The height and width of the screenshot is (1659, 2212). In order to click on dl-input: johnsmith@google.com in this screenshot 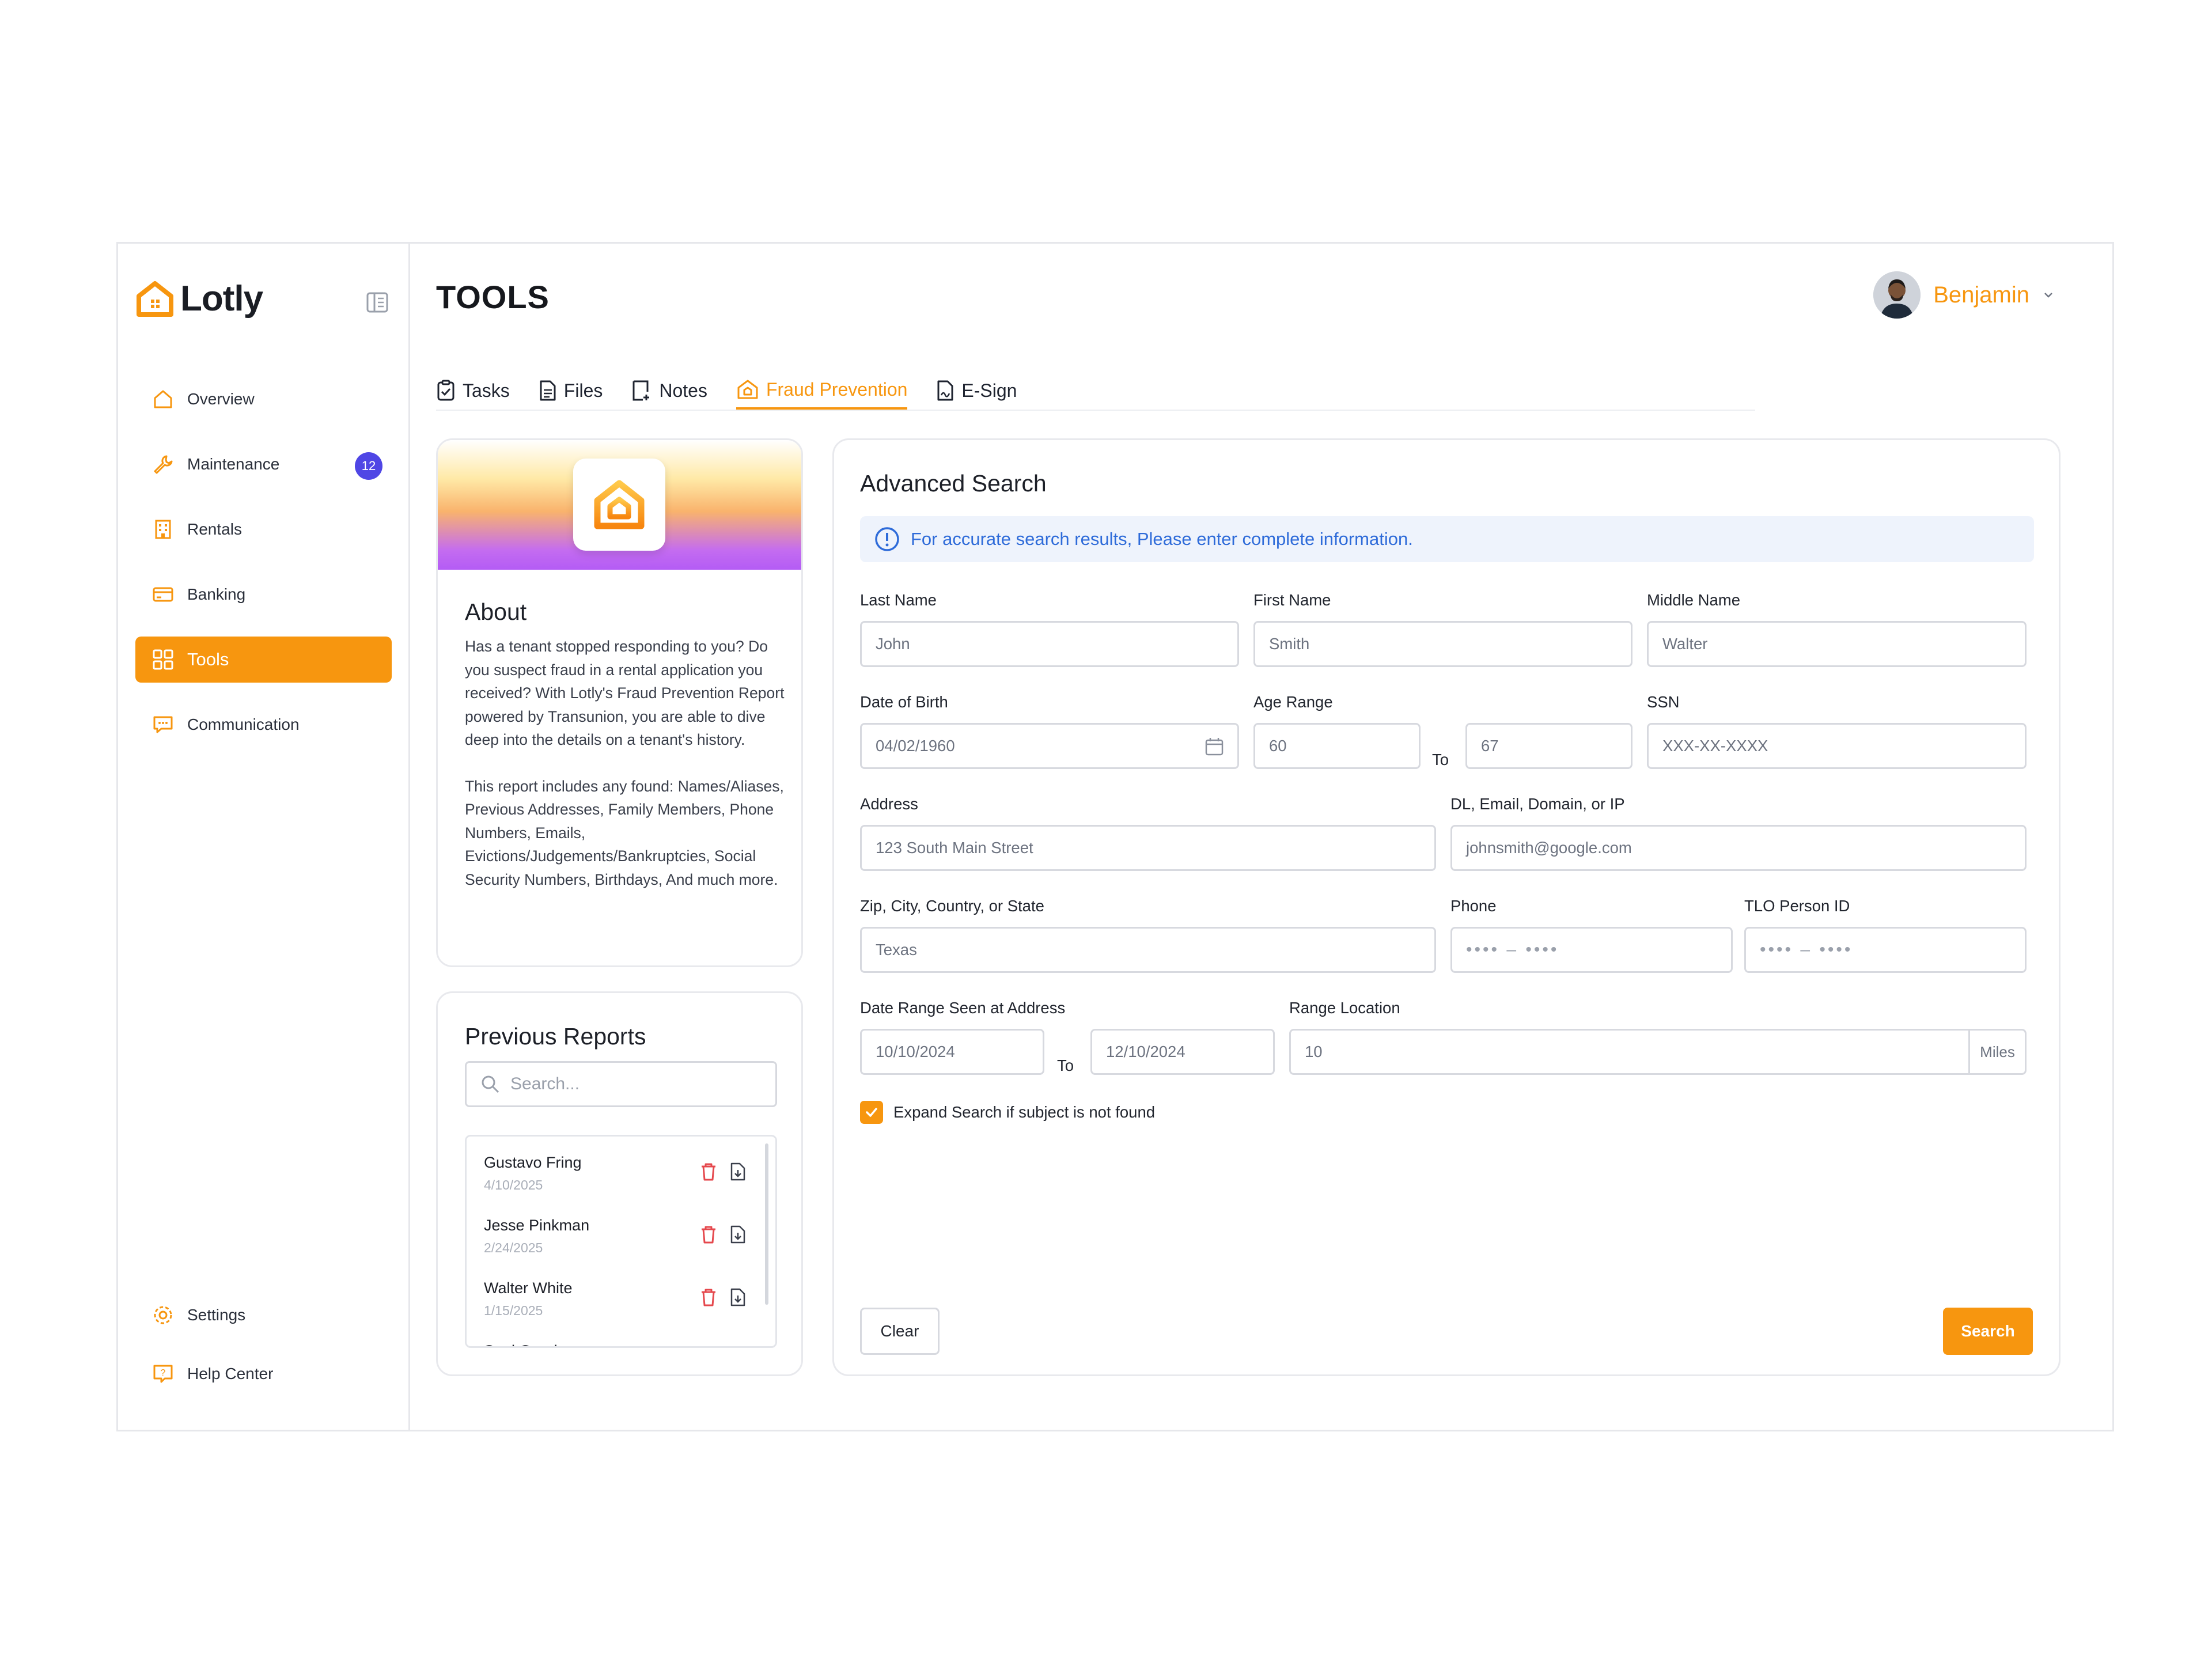, I will do `click(1738, 848)`.